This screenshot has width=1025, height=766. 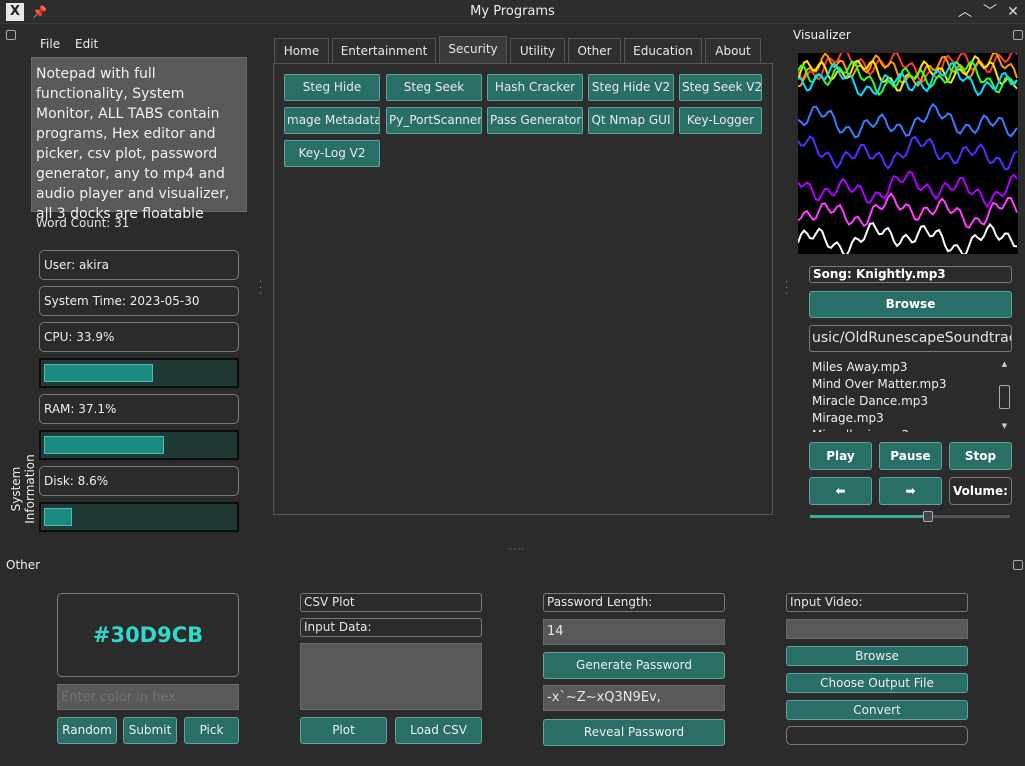 I want to click on tab-utility: Utility, so click(x=537, y=50).